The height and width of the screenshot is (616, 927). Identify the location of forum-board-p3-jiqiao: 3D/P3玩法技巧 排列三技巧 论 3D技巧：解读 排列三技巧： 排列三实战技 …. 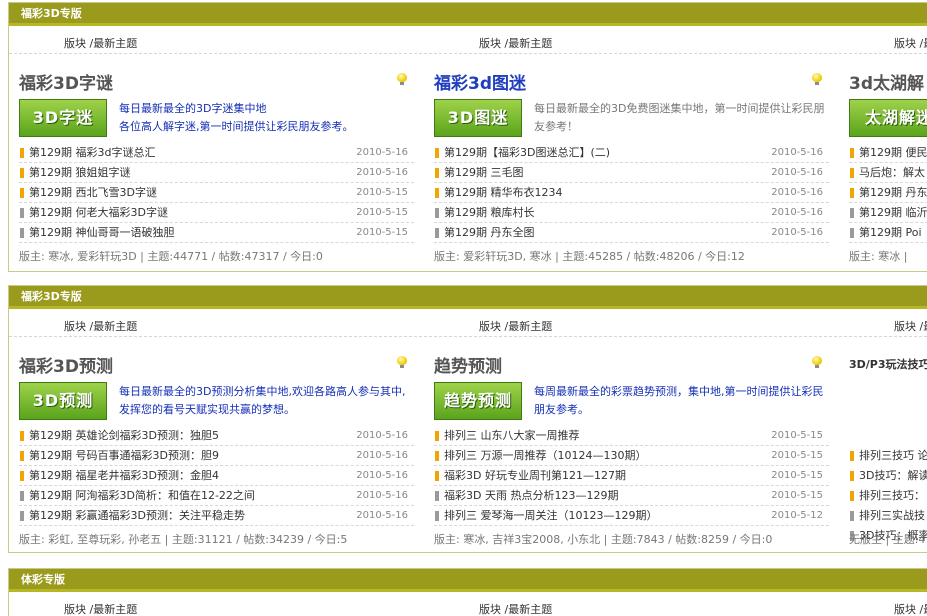
(883, 451).